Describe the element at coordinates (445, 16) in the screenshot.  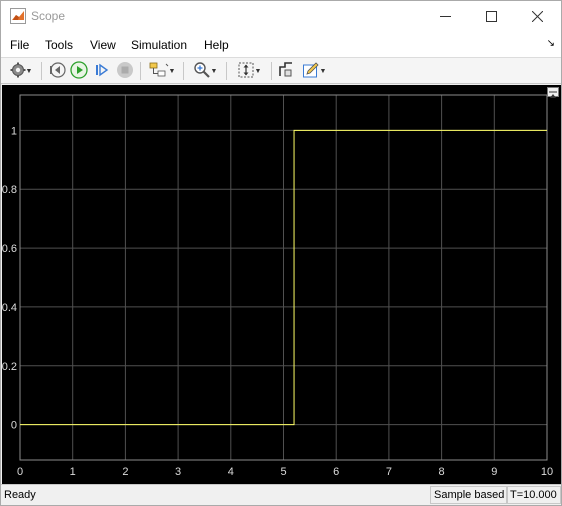
I see `minimize-button` at that location.